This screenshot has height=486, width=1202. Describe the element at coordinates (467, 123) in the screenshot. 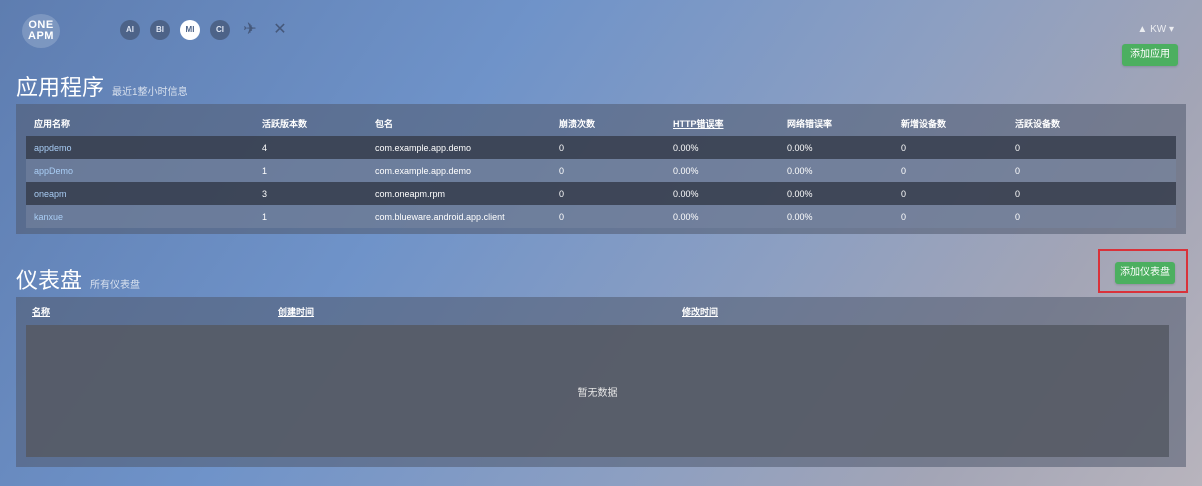

I see `col-package: 包名` at that location.